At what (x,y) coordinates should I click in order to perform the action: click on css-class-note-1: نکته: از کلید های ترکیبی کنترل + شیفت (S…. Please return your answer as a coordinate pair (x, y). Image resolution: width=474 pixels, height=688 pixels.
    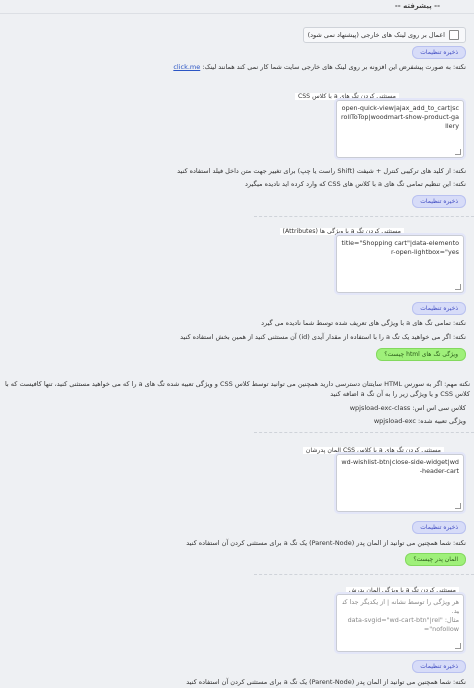
    Looking at the image, I should click on (321, 171).